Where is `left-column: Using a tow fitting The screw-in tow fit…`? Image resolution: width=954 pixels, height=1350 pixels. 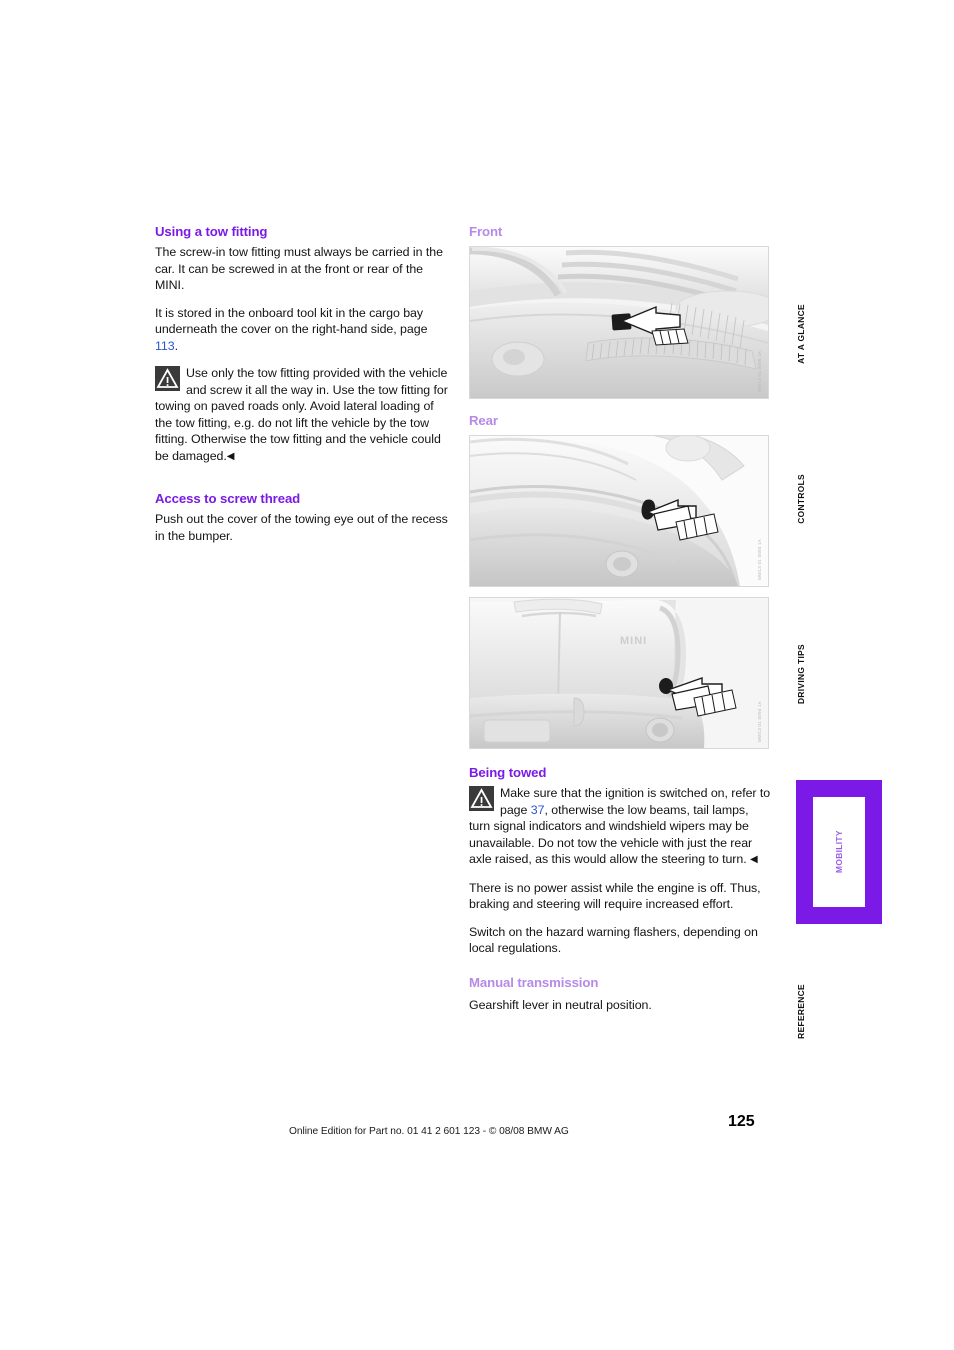
left-column: Using a tow fitting The screw-in tow fit… is located at coordinates (302, 384).